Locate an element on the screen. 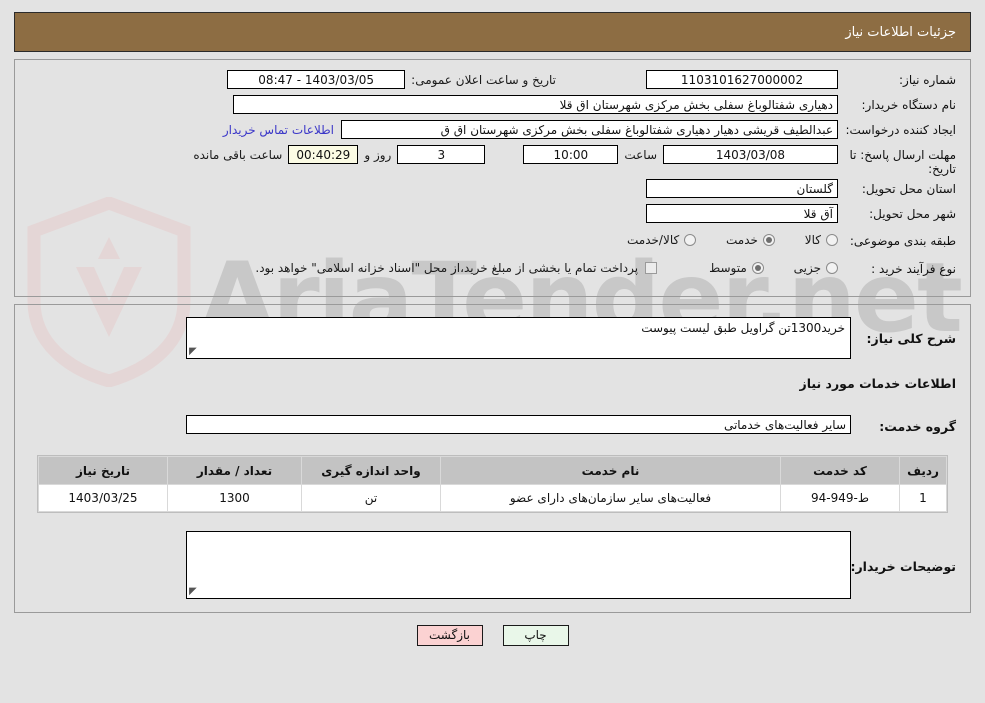  remaining-days-label: روز و is located at coordinates (378, 155).